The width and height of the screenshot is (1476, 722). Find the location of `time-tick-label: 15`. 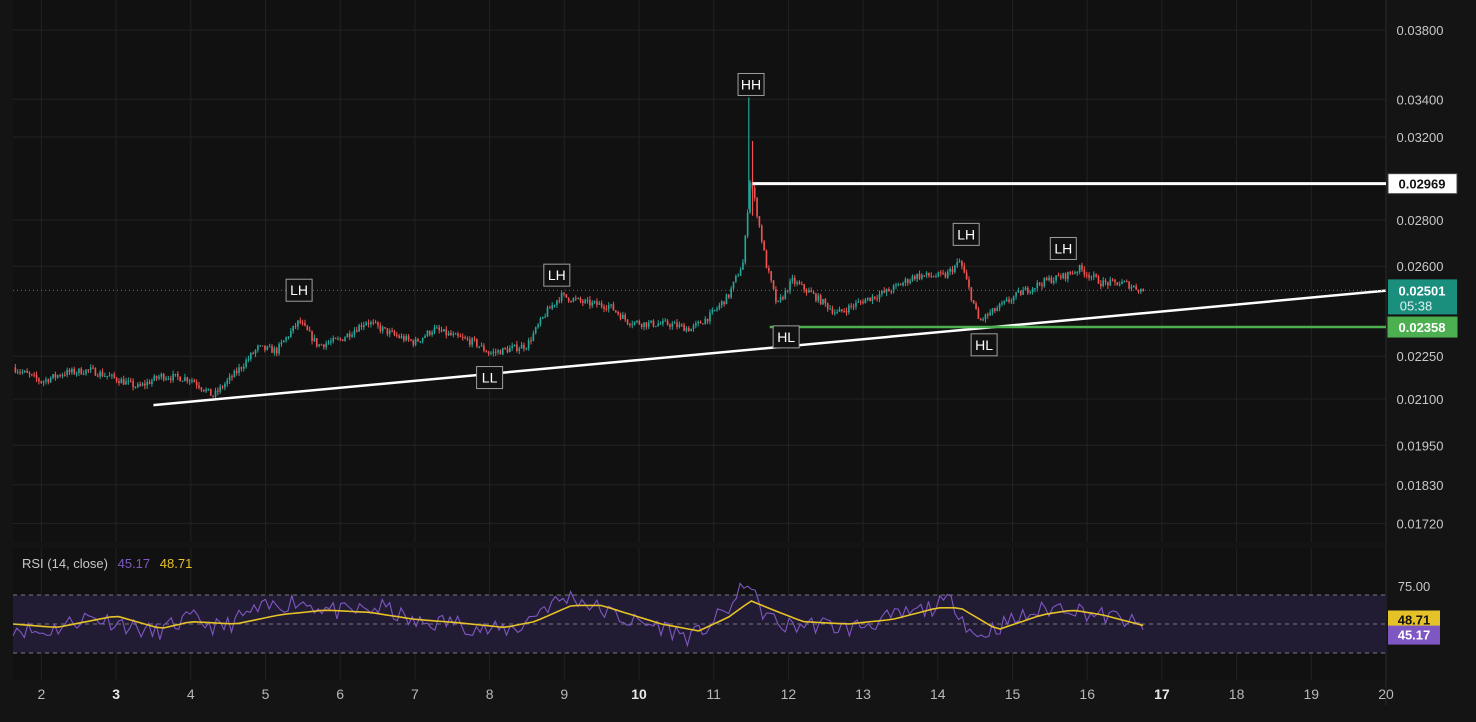

time-tick-label: 15 is located at coordinates (1013, 694).